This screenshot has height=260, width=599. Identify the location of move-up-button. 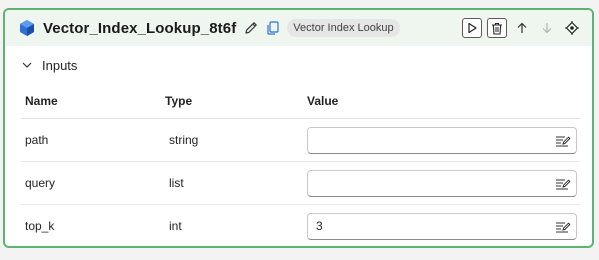
(522, 28).